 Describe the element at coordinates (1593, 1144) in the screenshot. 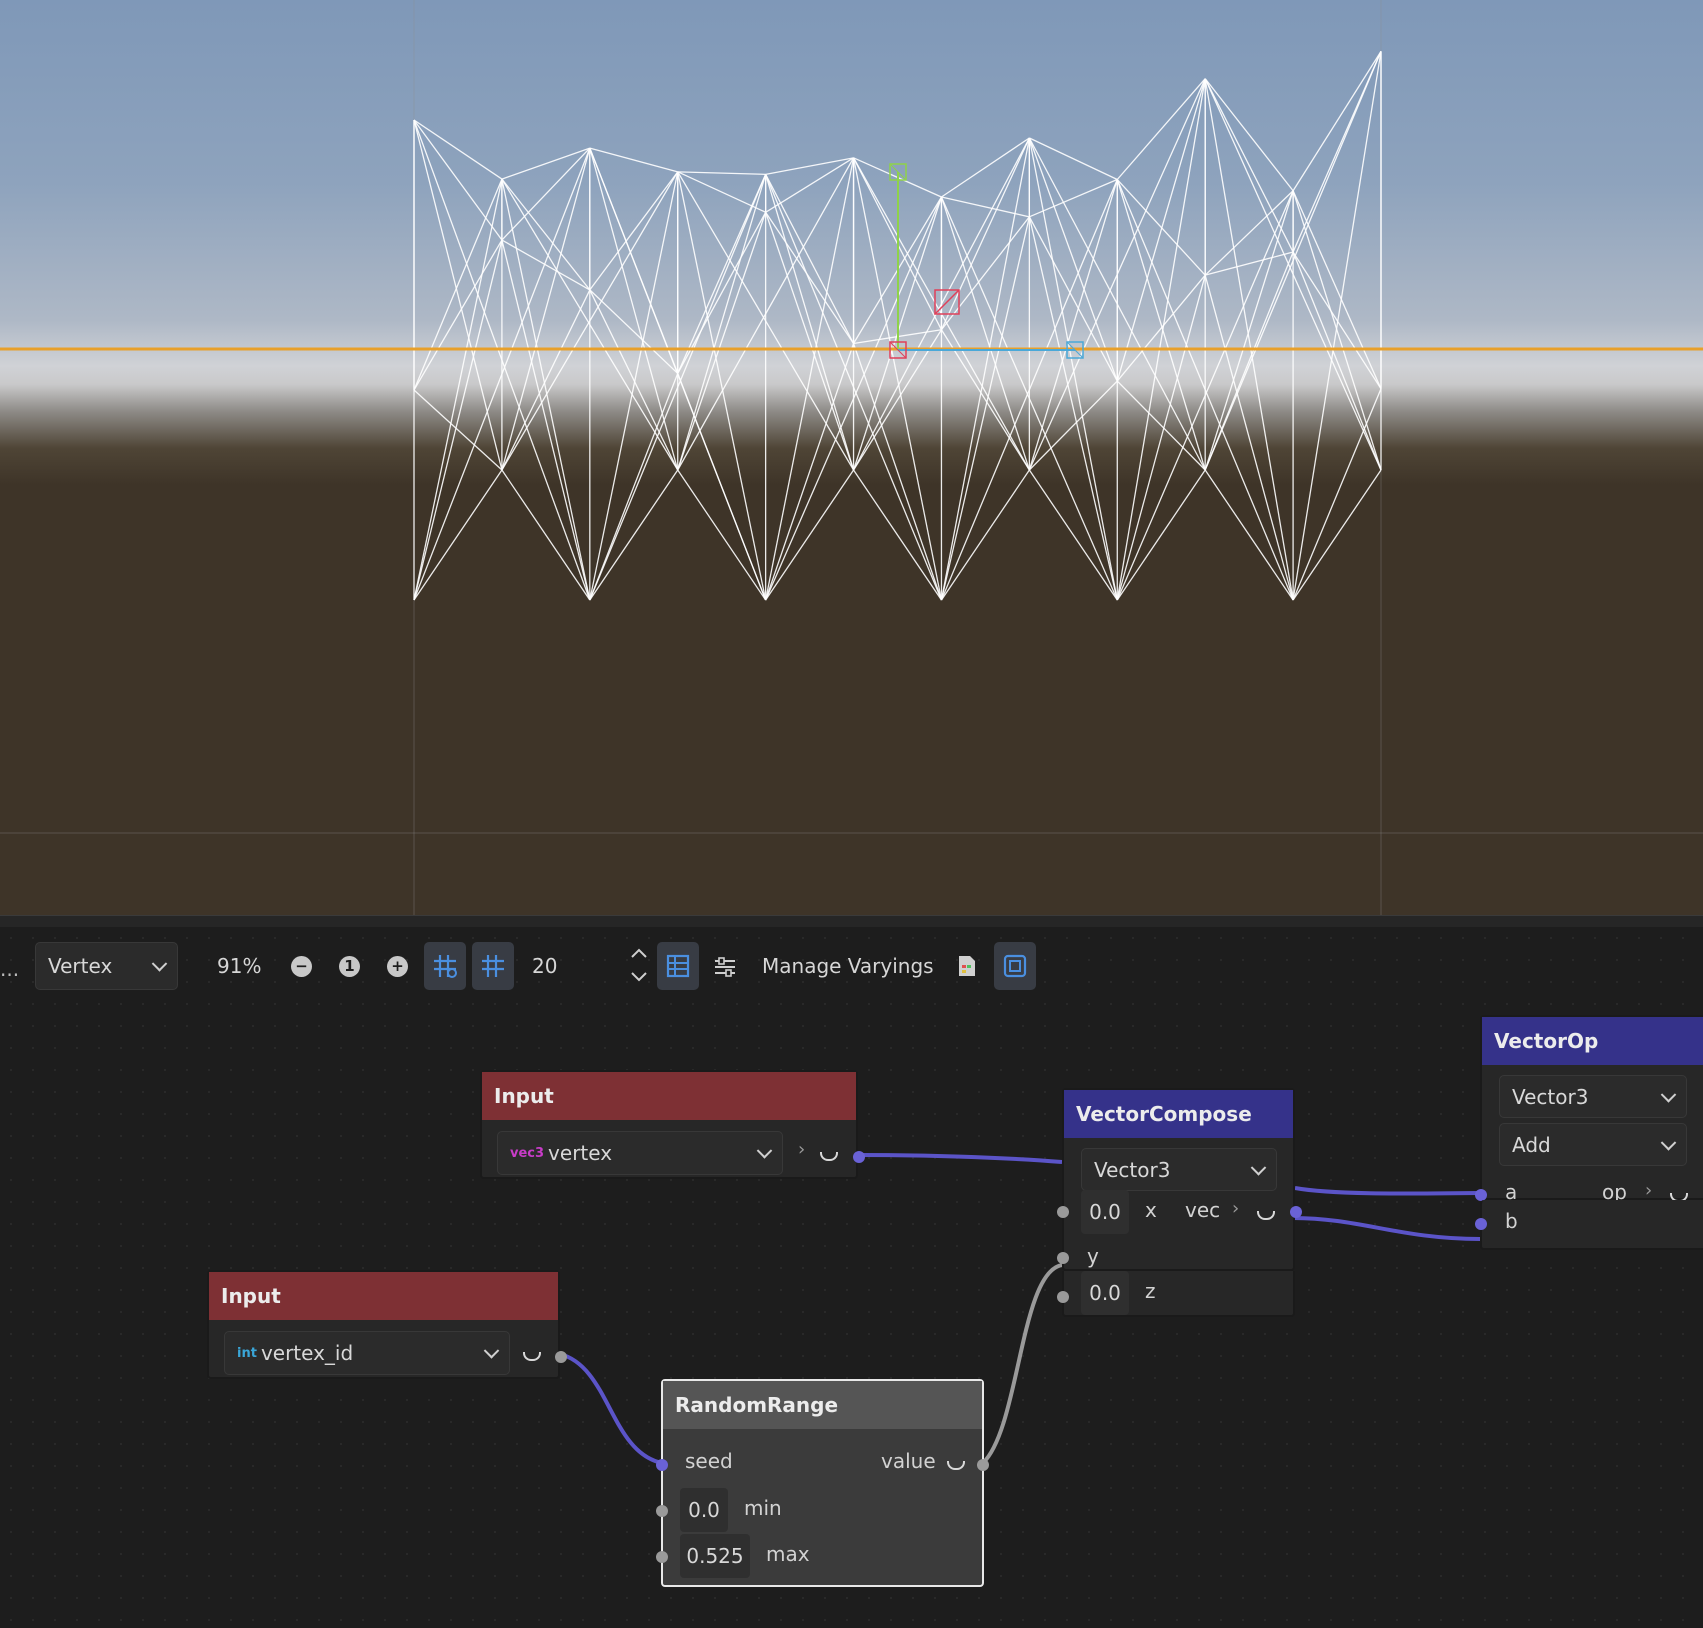

I see `vector-op-operation-dropdown: Add` at that location.